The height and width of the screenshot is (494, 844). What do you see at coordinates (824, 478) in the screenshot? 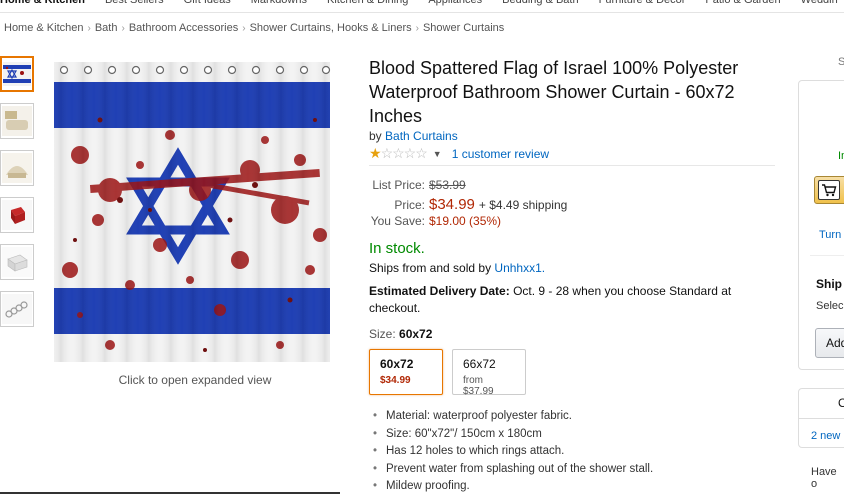
I see `have-one-text: Have o` at bounding box center [824, 478].